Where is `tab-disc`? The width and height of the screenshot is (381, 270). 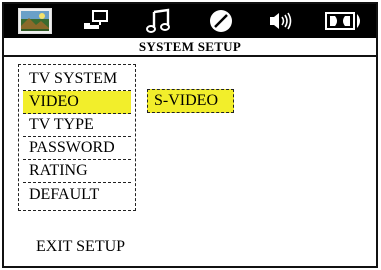 tab-disc is located at coordinates (221, 21).